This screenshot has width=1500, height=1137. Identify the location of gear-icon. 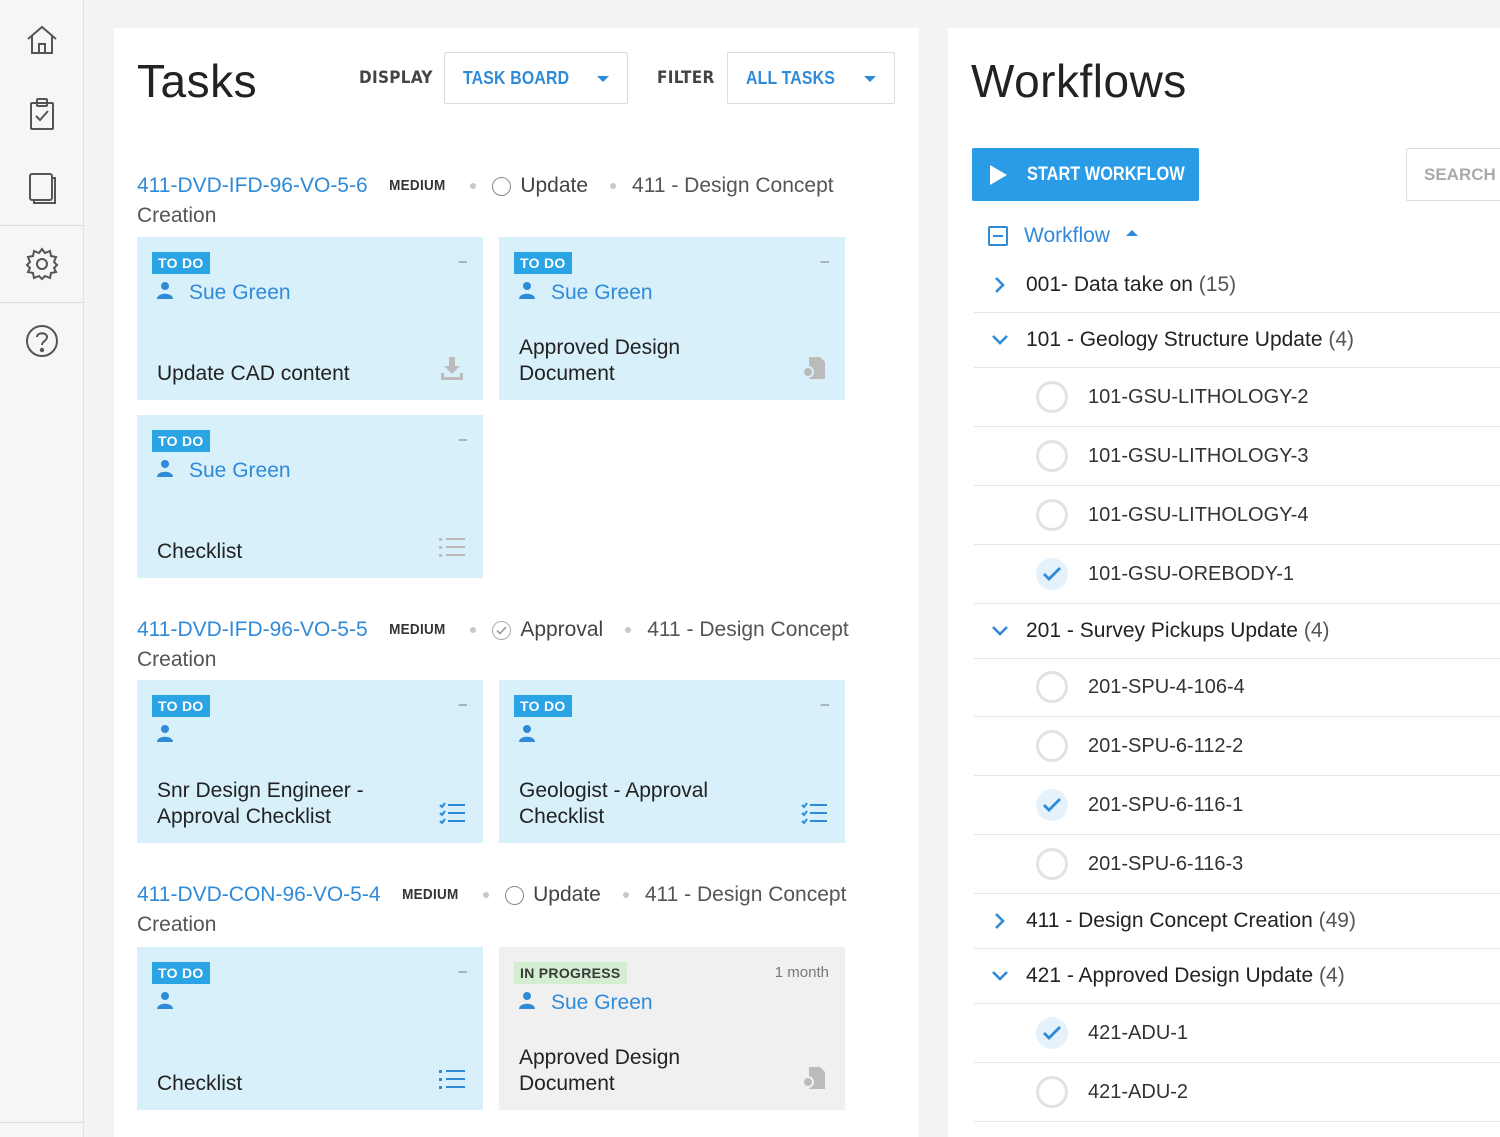
(42, 264).